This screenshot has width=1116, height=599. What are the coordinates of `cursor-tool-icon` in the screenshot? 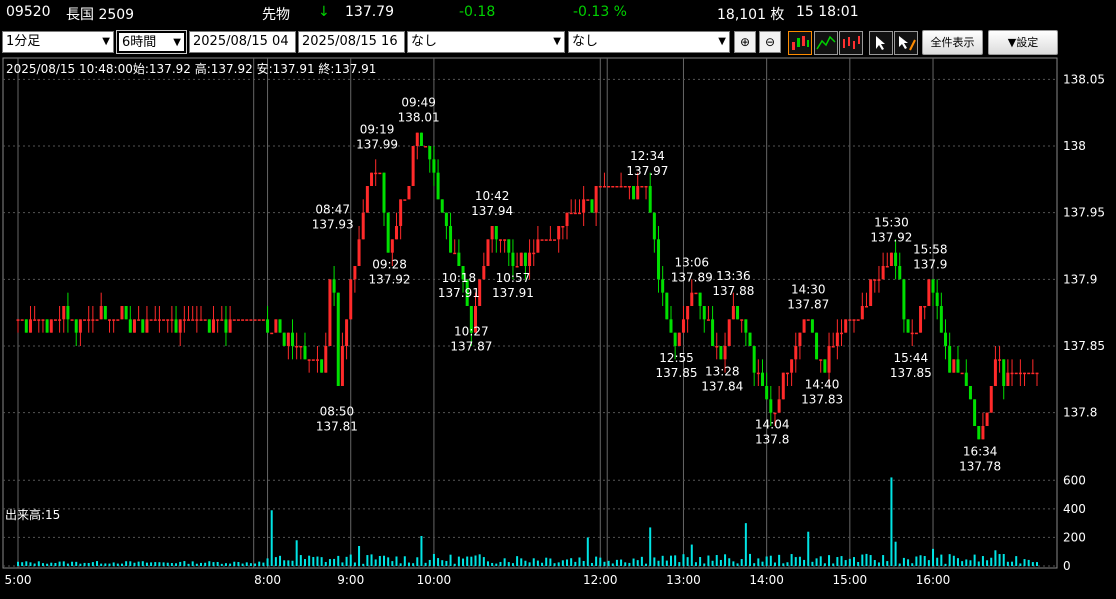 It's located at (881, 43).